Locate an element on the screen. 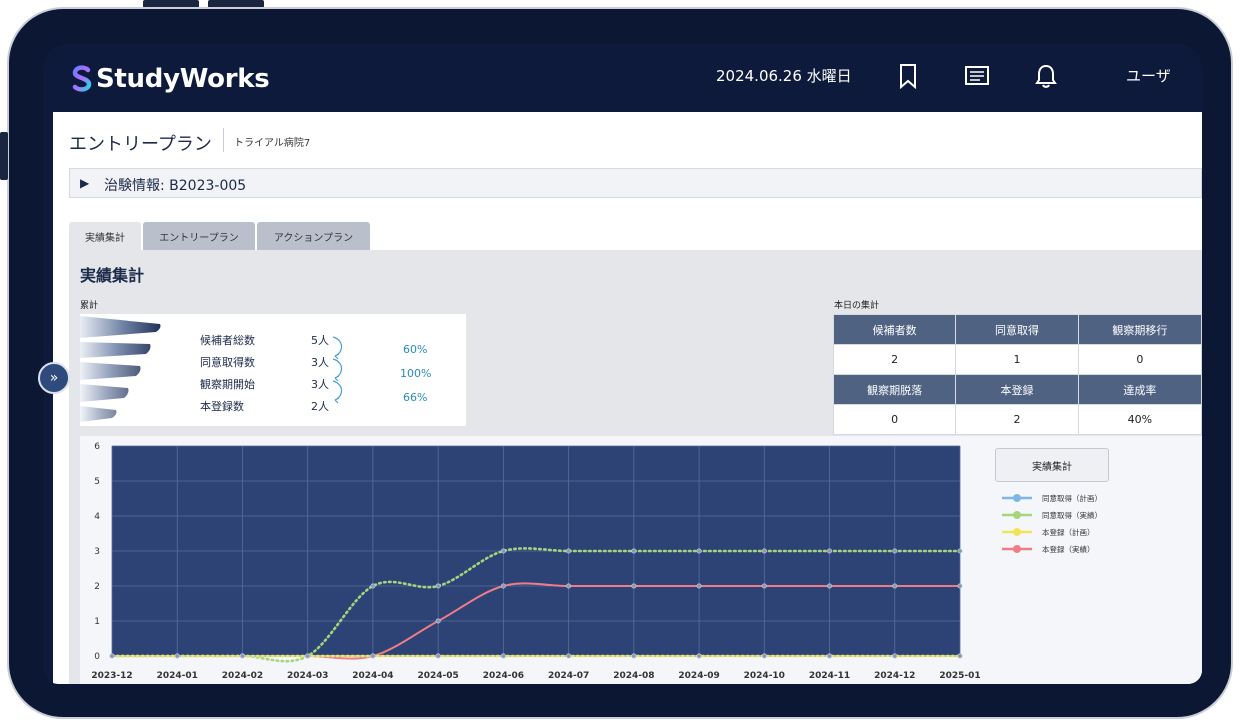 The width and height of the screenshot is (1240, 726). expand-arrow-icon: ▶ is located at coordinates (85, 183).